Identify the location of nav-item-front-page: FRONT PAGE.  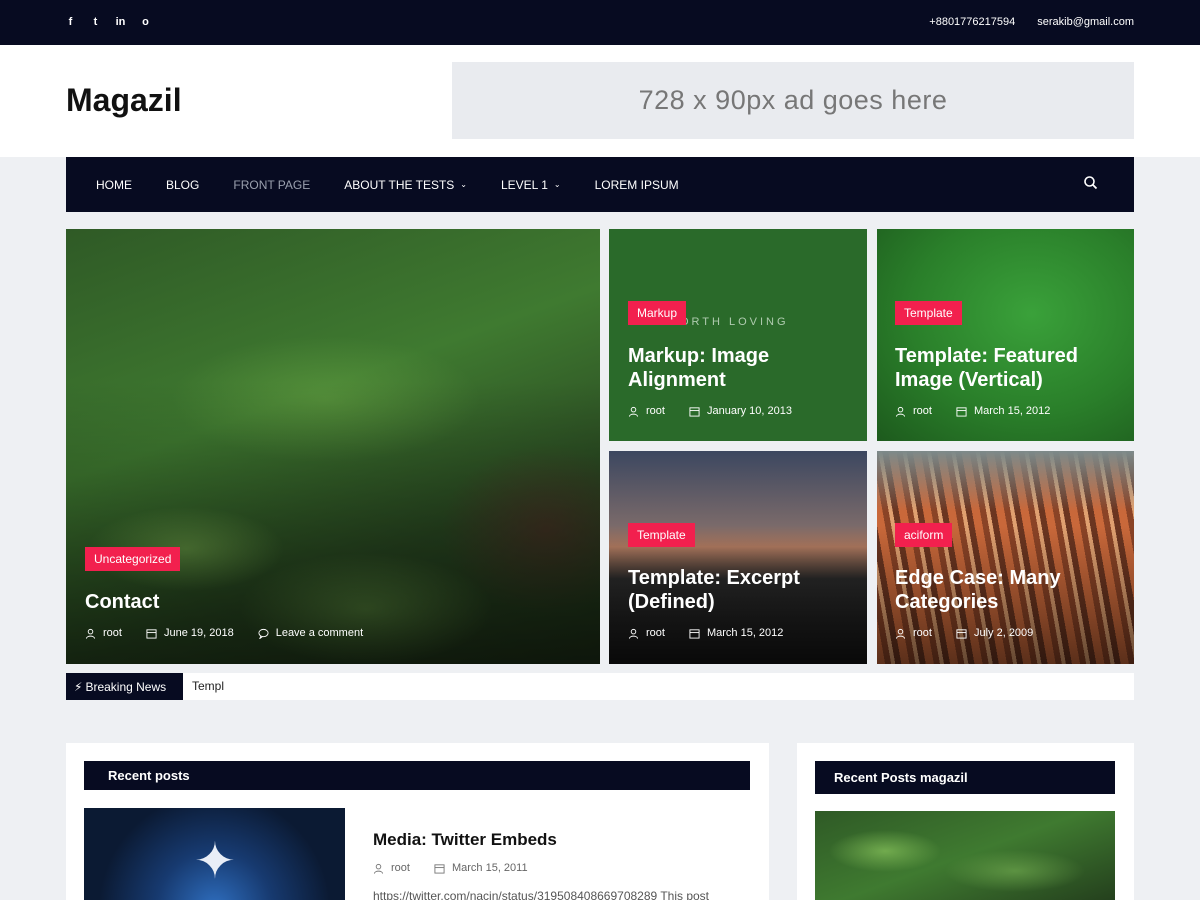
(271, 185).